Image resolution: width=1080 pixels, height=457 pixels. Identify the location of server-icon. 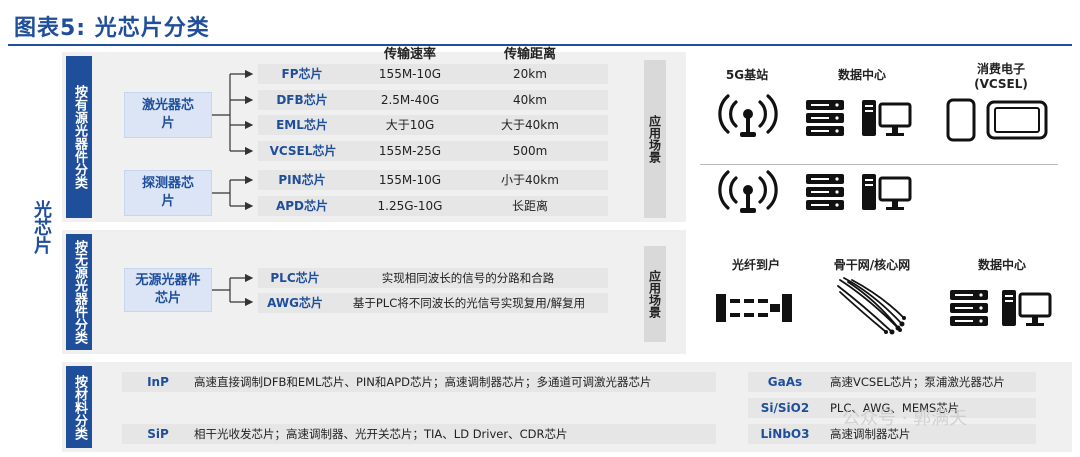
(969, 308).